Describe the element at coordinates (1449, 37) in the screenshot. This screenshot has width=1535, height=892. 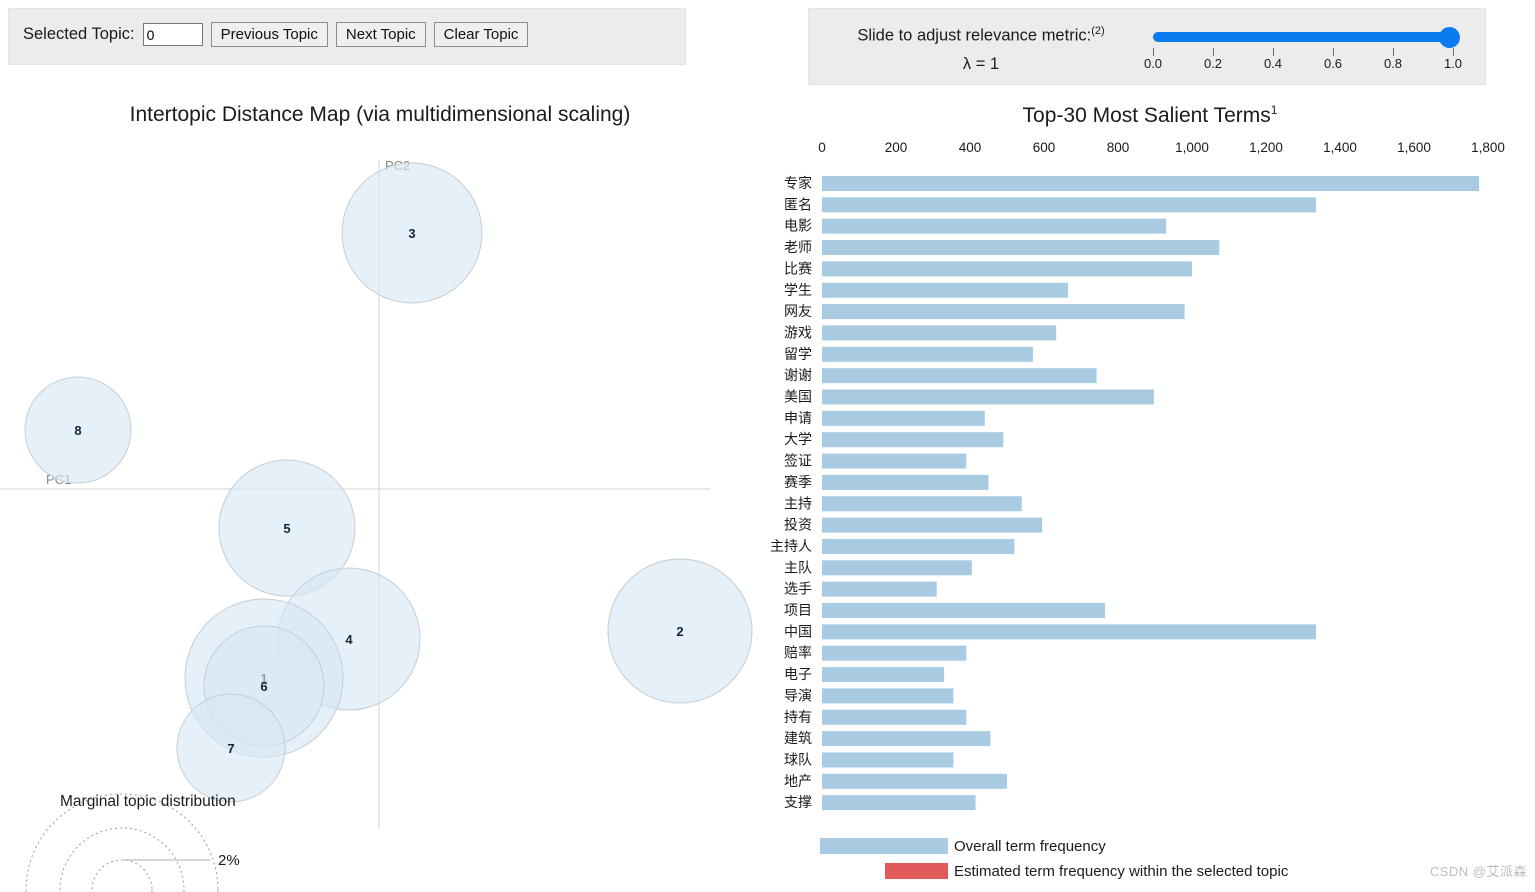
I see `lambda-slider-handle` at that location.